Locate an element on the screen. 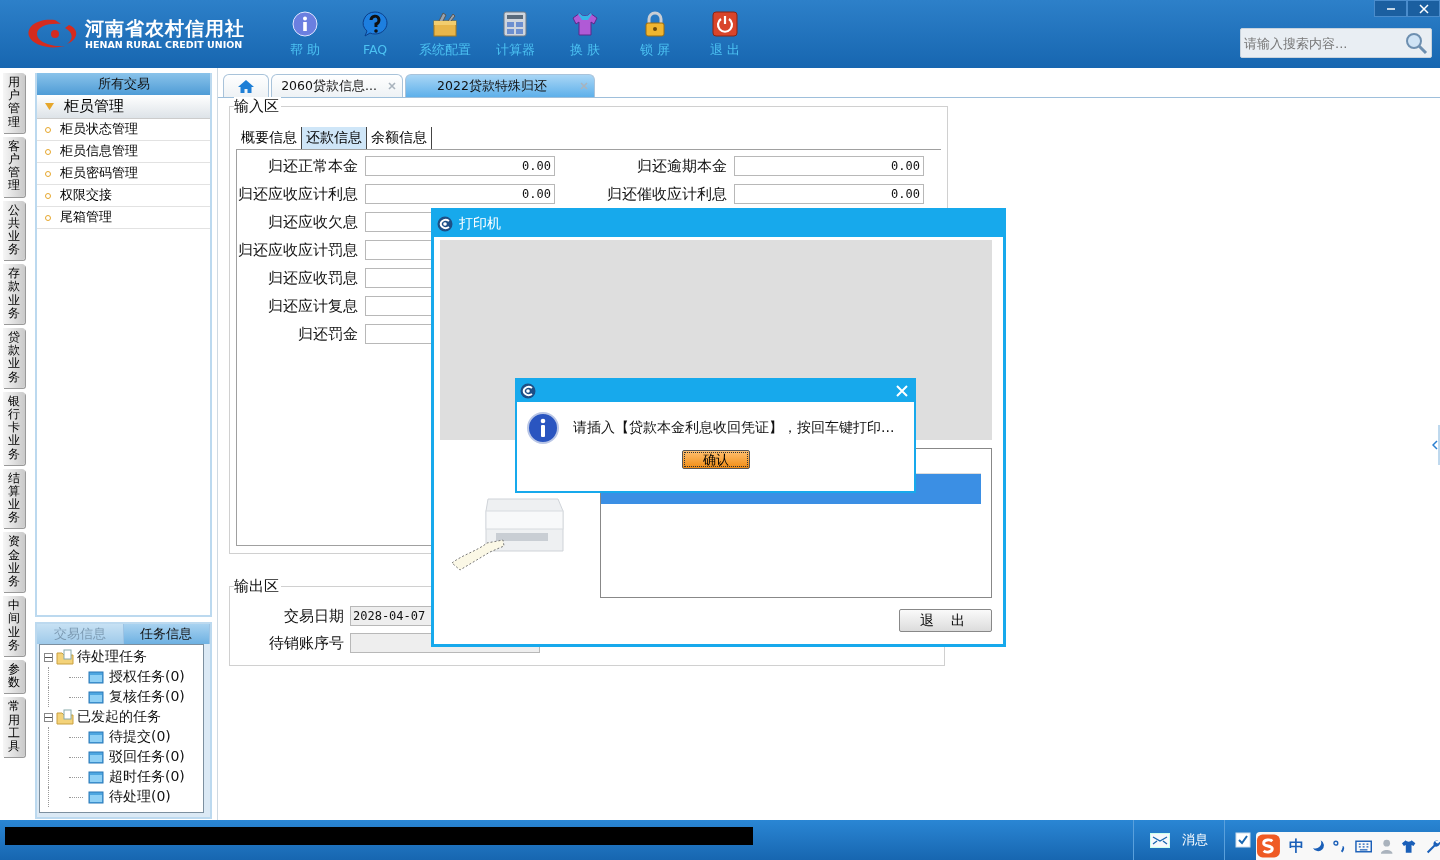 The width and height of the screenshot is (1440, 860). field-label: 归还应收罚息 is located at coordinates (312, 278).